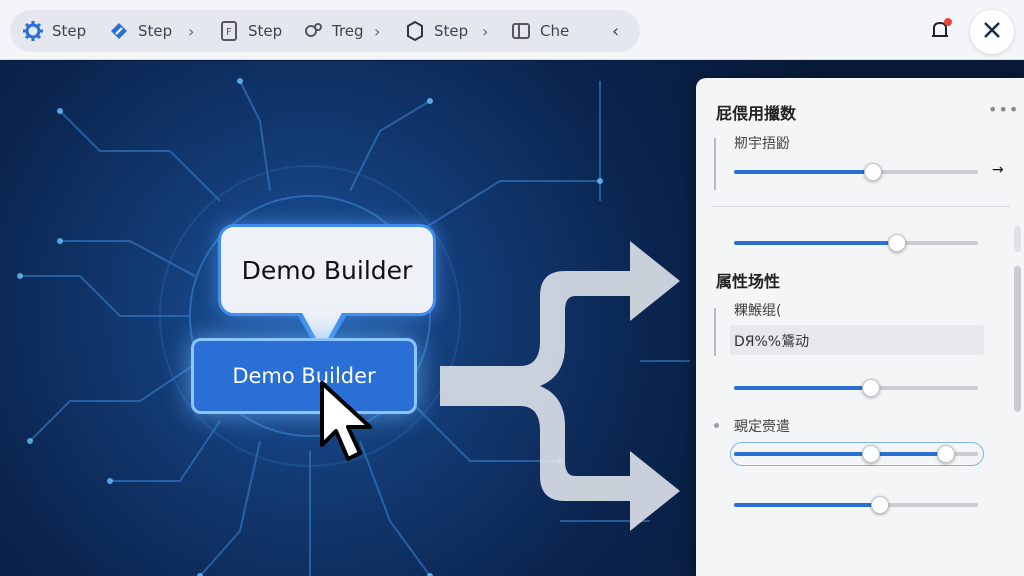  What do you see at coordinates (946, 454) in the screenshot?
I see `range-knob-high` at bounding box center [946, 454].